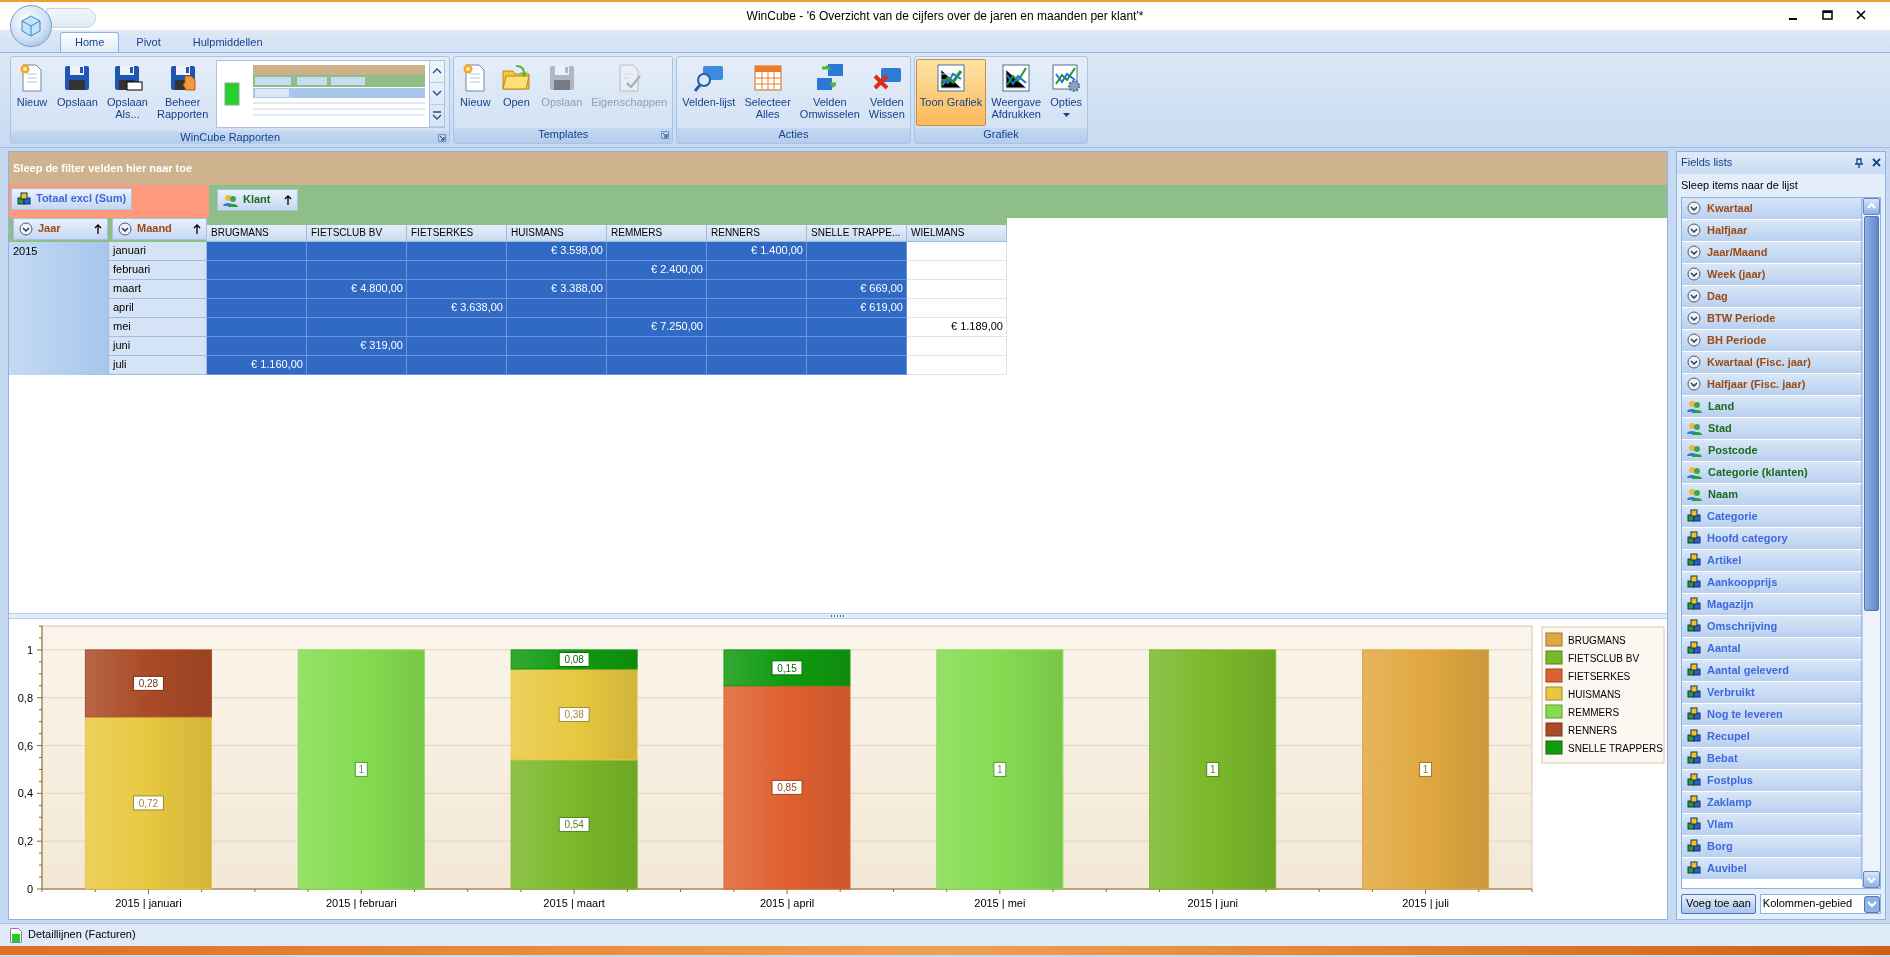 Image resolution: width=1890 pixels, height=957 pixels. I want to click on ribbon-button: Toon Grafiek, so click(951, 92).